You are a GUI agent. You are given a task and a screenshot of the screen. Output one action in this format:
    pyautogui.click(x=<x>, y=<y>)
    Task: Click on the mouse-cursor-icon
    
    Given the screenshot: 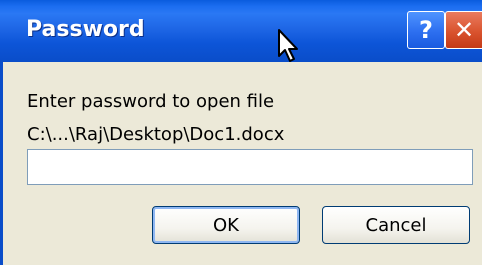 What is the action you would take?
    pyautogui.click(x=288, y=45)
    